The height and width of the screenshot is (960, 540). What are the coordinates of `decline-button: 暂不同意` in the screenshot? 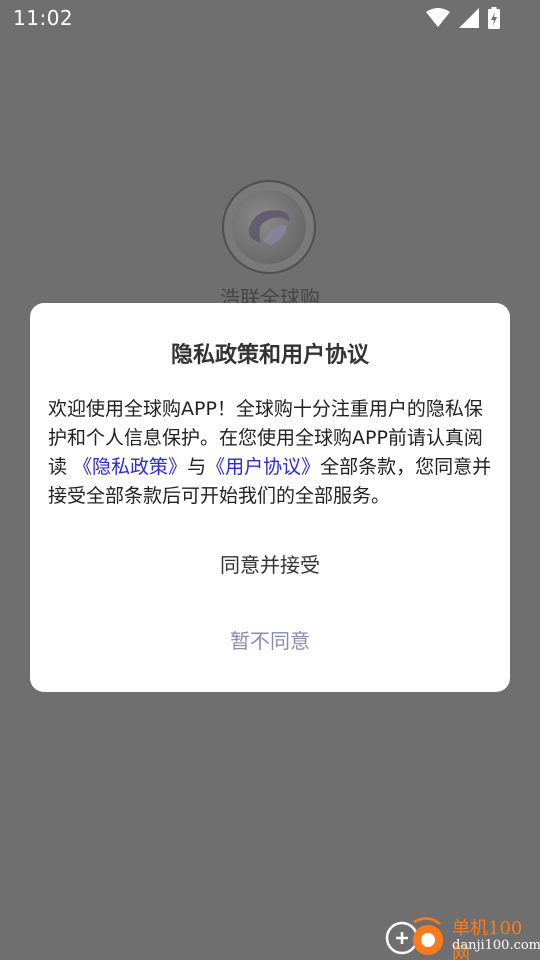 It's located at (270, 641).